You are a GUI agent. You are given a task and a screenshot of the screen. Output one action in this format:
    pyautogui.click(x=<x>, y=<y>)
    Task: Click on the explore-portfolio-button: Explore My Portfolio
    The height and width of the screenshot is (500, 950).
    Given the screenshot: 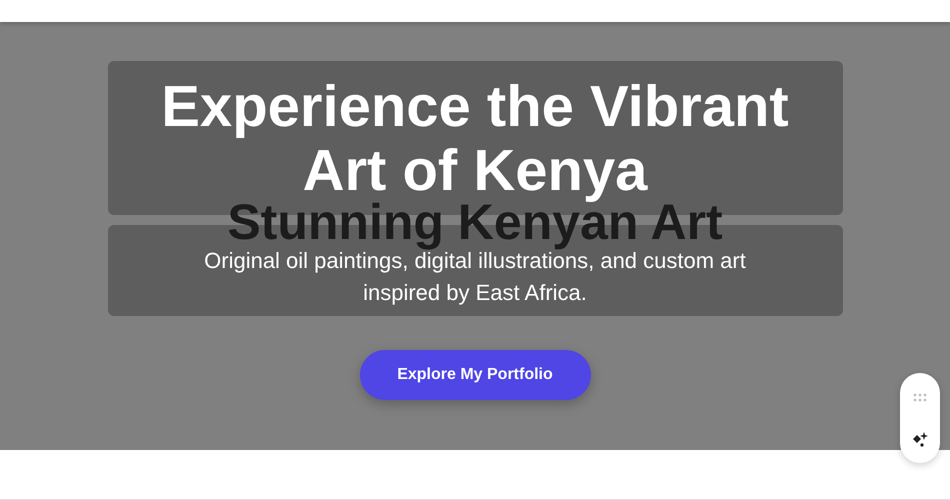 What is the action you would take?
    pyautogui.click(x=475, y=375)
    